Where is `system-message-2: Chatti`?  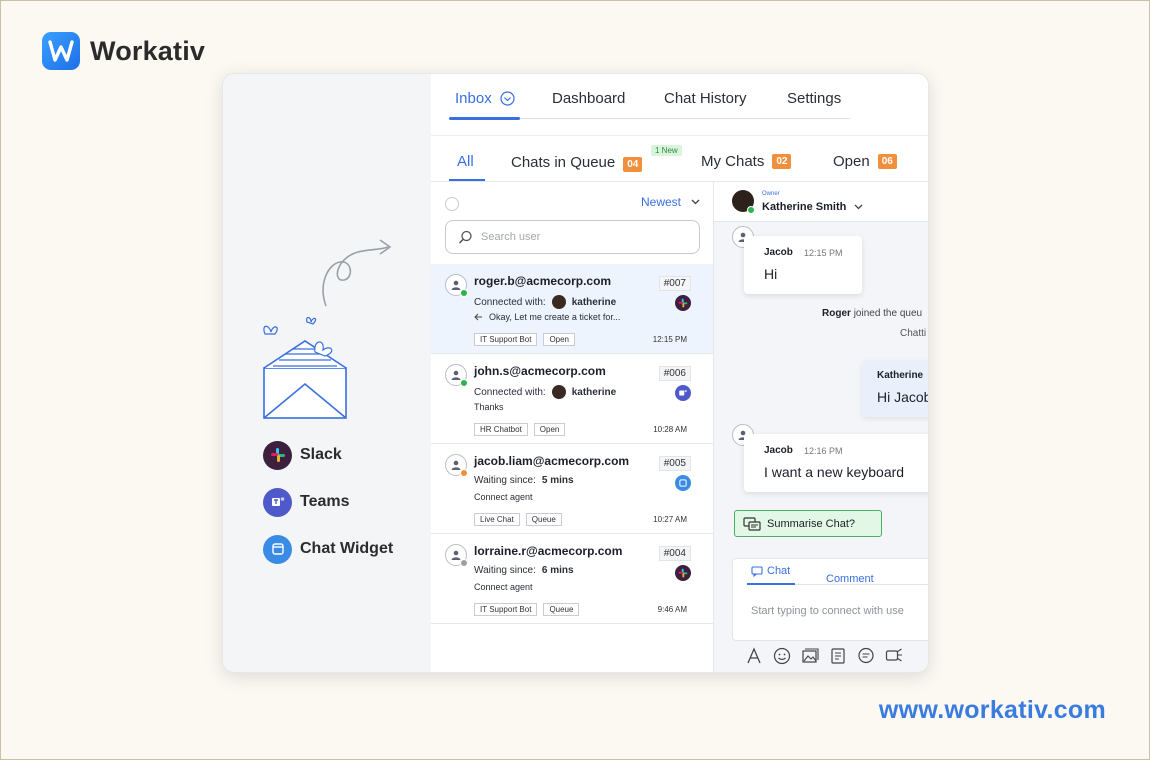 system-message-2: Chatti is located at coordinates (913, 333).